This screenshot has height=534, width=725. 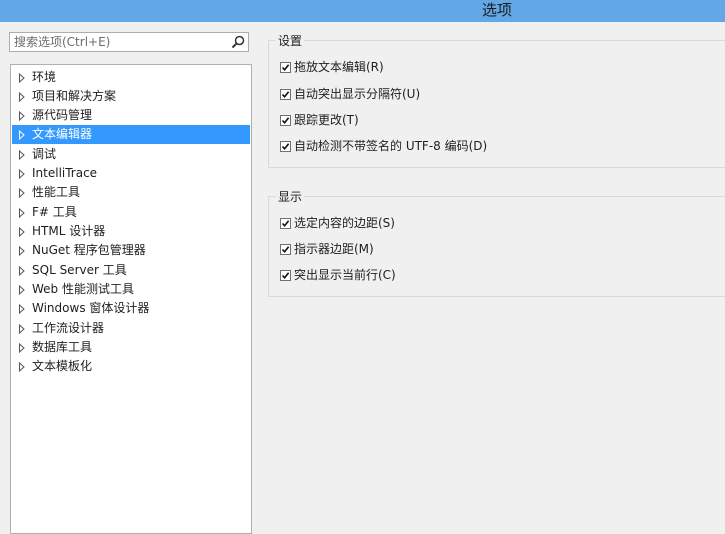 I want to click on checkbox-drag-drop-editing, so click(x=285, y=67).